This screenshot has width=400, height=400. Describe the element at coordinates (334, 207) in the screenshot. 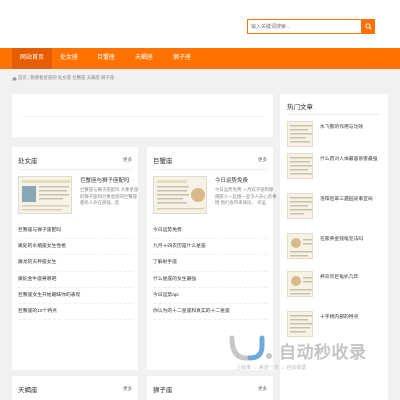

I see `hot-article-item: 洛阳后翠三遇园皮事宜局` at that location.